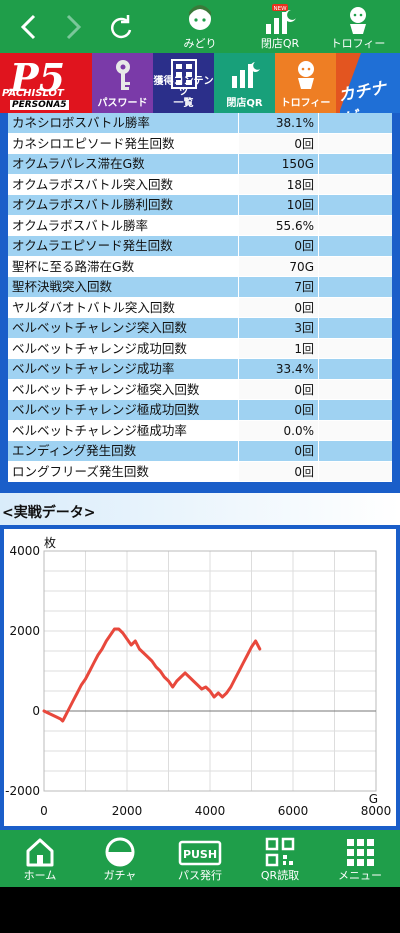 The width and height of the screenshot is (400, 933). Describe the element at coordinates (278, 287) in the screenshot. I see `stat-value: 7回` at that location.